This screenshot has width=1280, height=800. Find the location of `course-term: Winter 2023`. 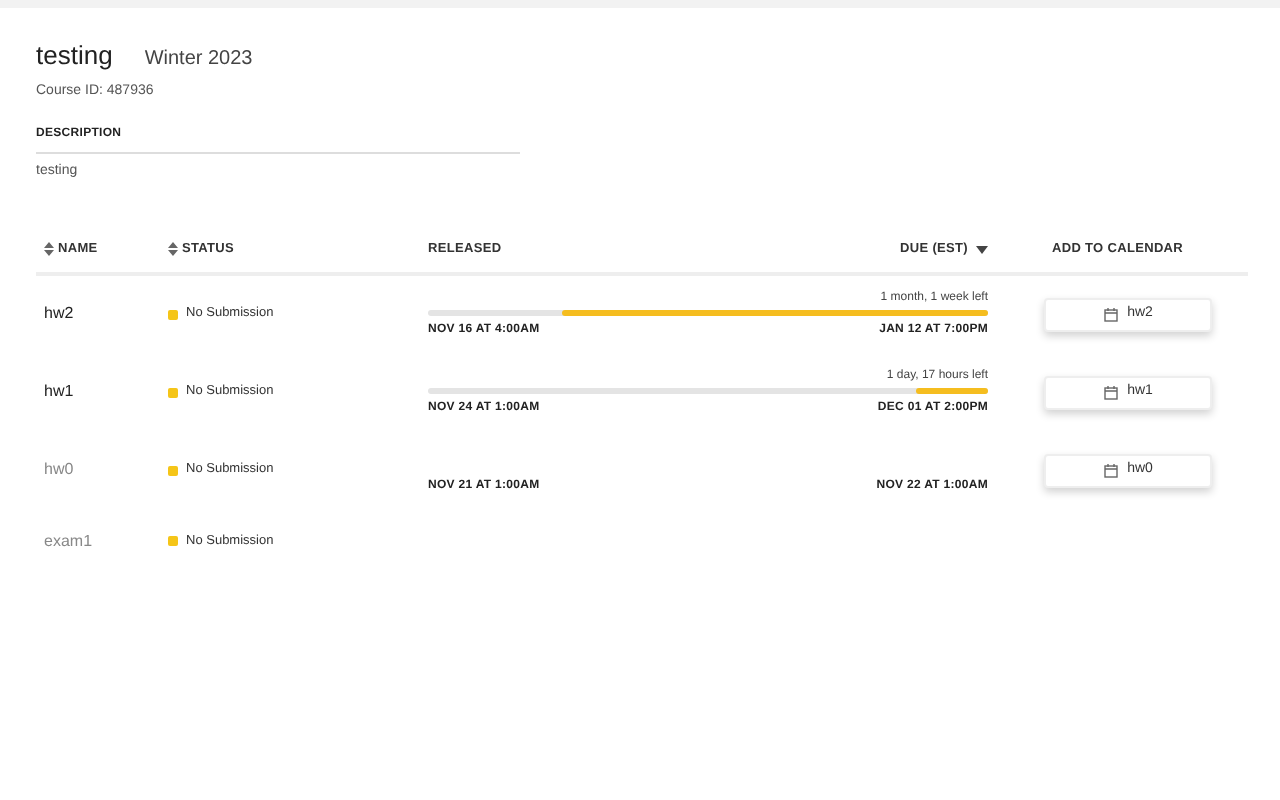

course-term: Winter 2023 is located at coordinates (198, 60).